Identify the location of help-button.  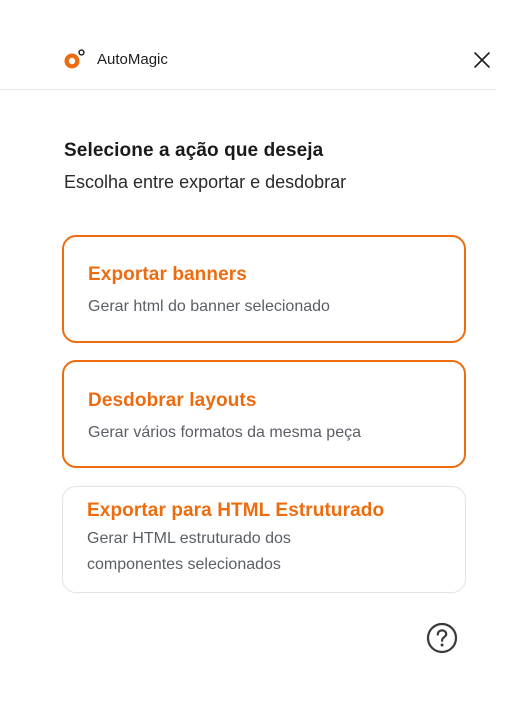
(442, 638).